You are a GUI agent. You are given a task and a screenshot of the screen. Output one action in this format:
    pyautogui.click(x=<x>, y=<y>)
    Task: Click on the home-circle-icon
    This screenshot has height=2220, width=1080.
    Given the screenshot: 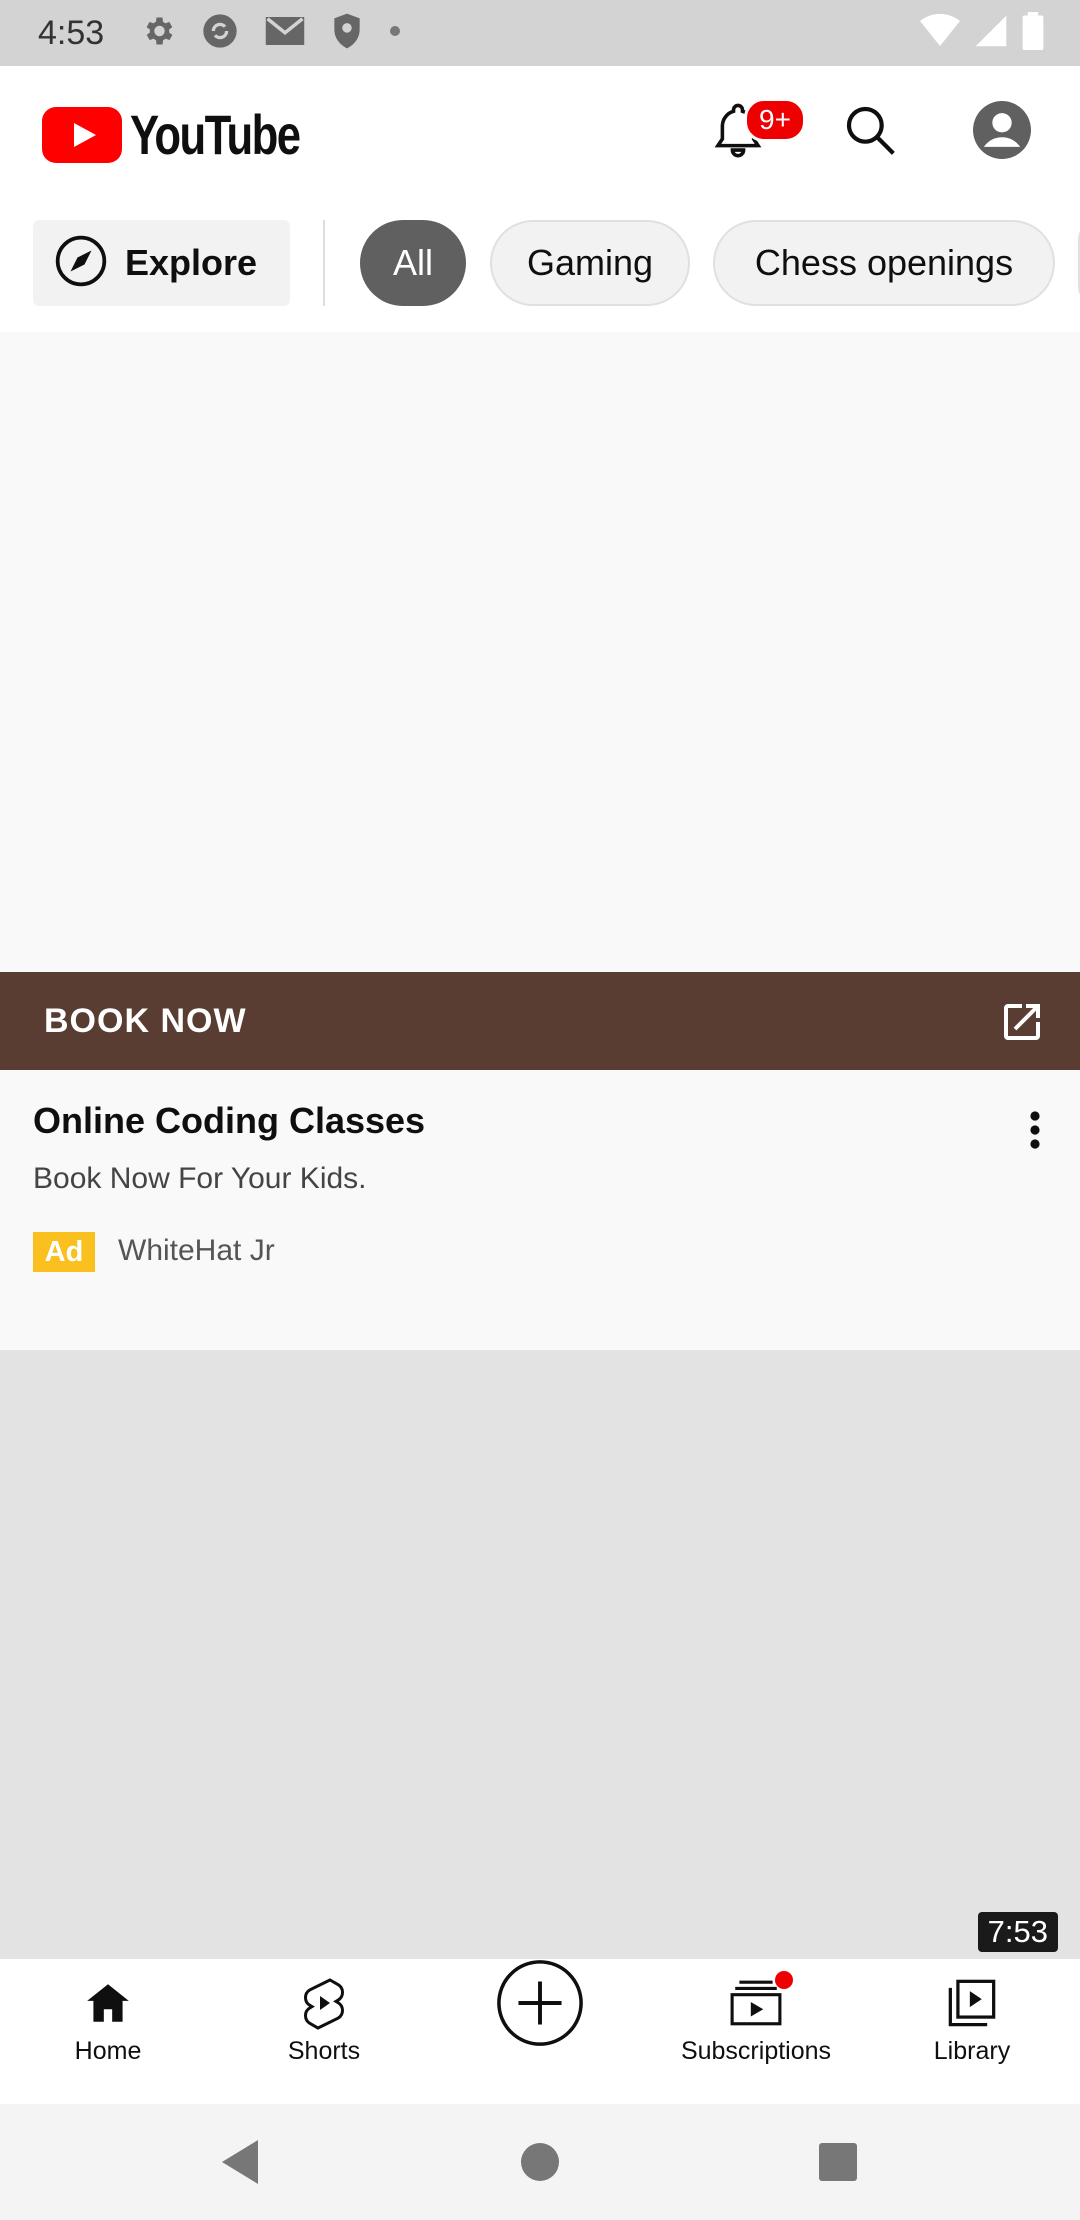 What is the action you would take?
    pyautogui.click(x=540, y=2162)
    